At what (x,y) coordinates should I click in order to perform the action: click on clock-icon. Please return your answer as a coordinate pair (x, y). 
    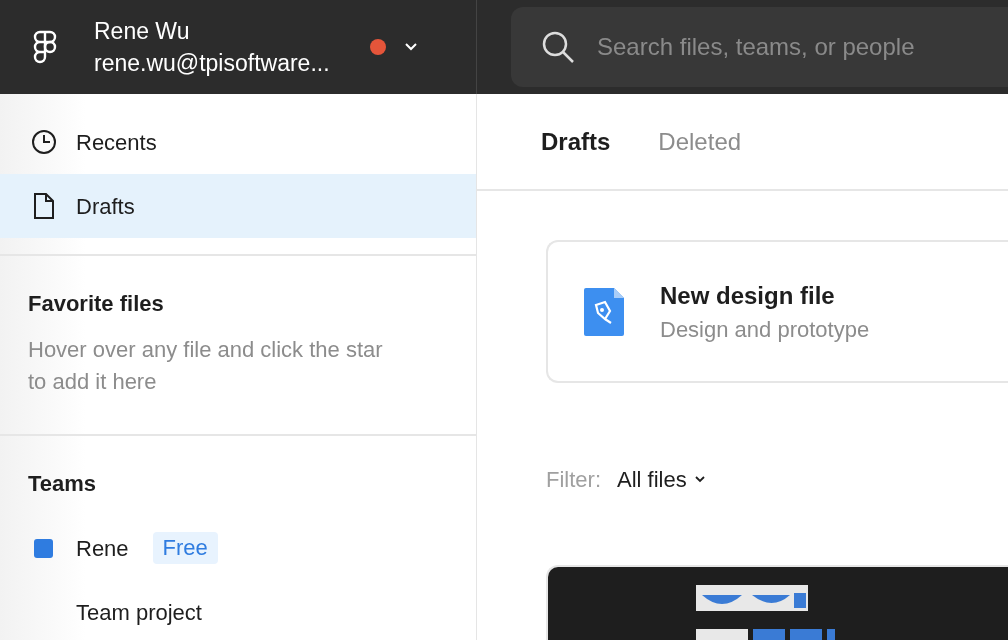
    Looking at the image, I should click on (44, 142).